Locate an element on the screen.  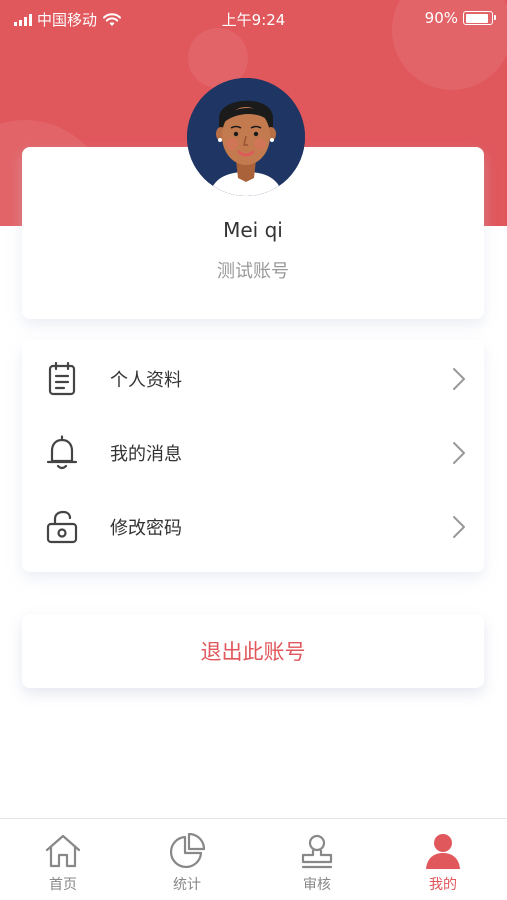
bell-icon is located at coordinates (62, 453).